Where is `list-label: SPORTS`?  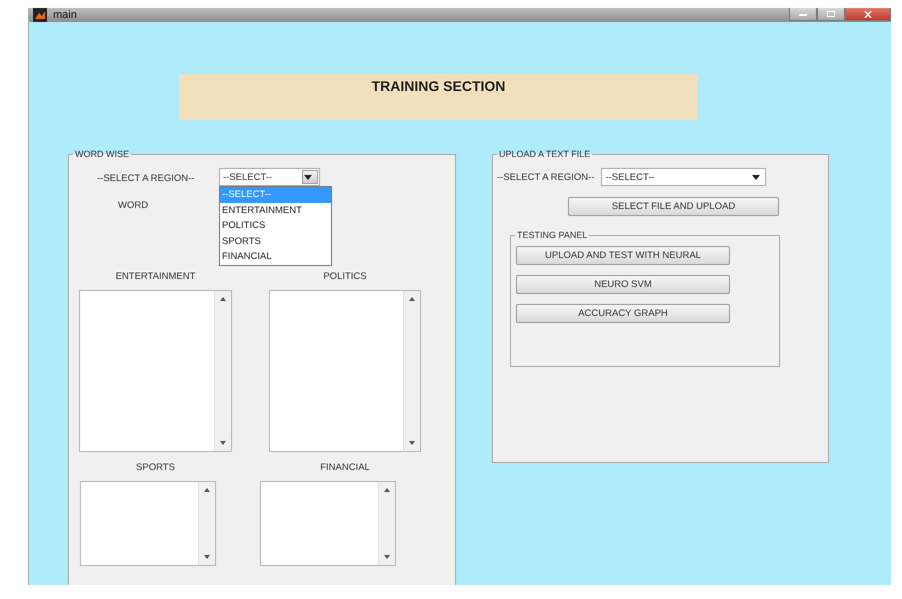
list-label: SPORTS is located at coordinates (155, 467).